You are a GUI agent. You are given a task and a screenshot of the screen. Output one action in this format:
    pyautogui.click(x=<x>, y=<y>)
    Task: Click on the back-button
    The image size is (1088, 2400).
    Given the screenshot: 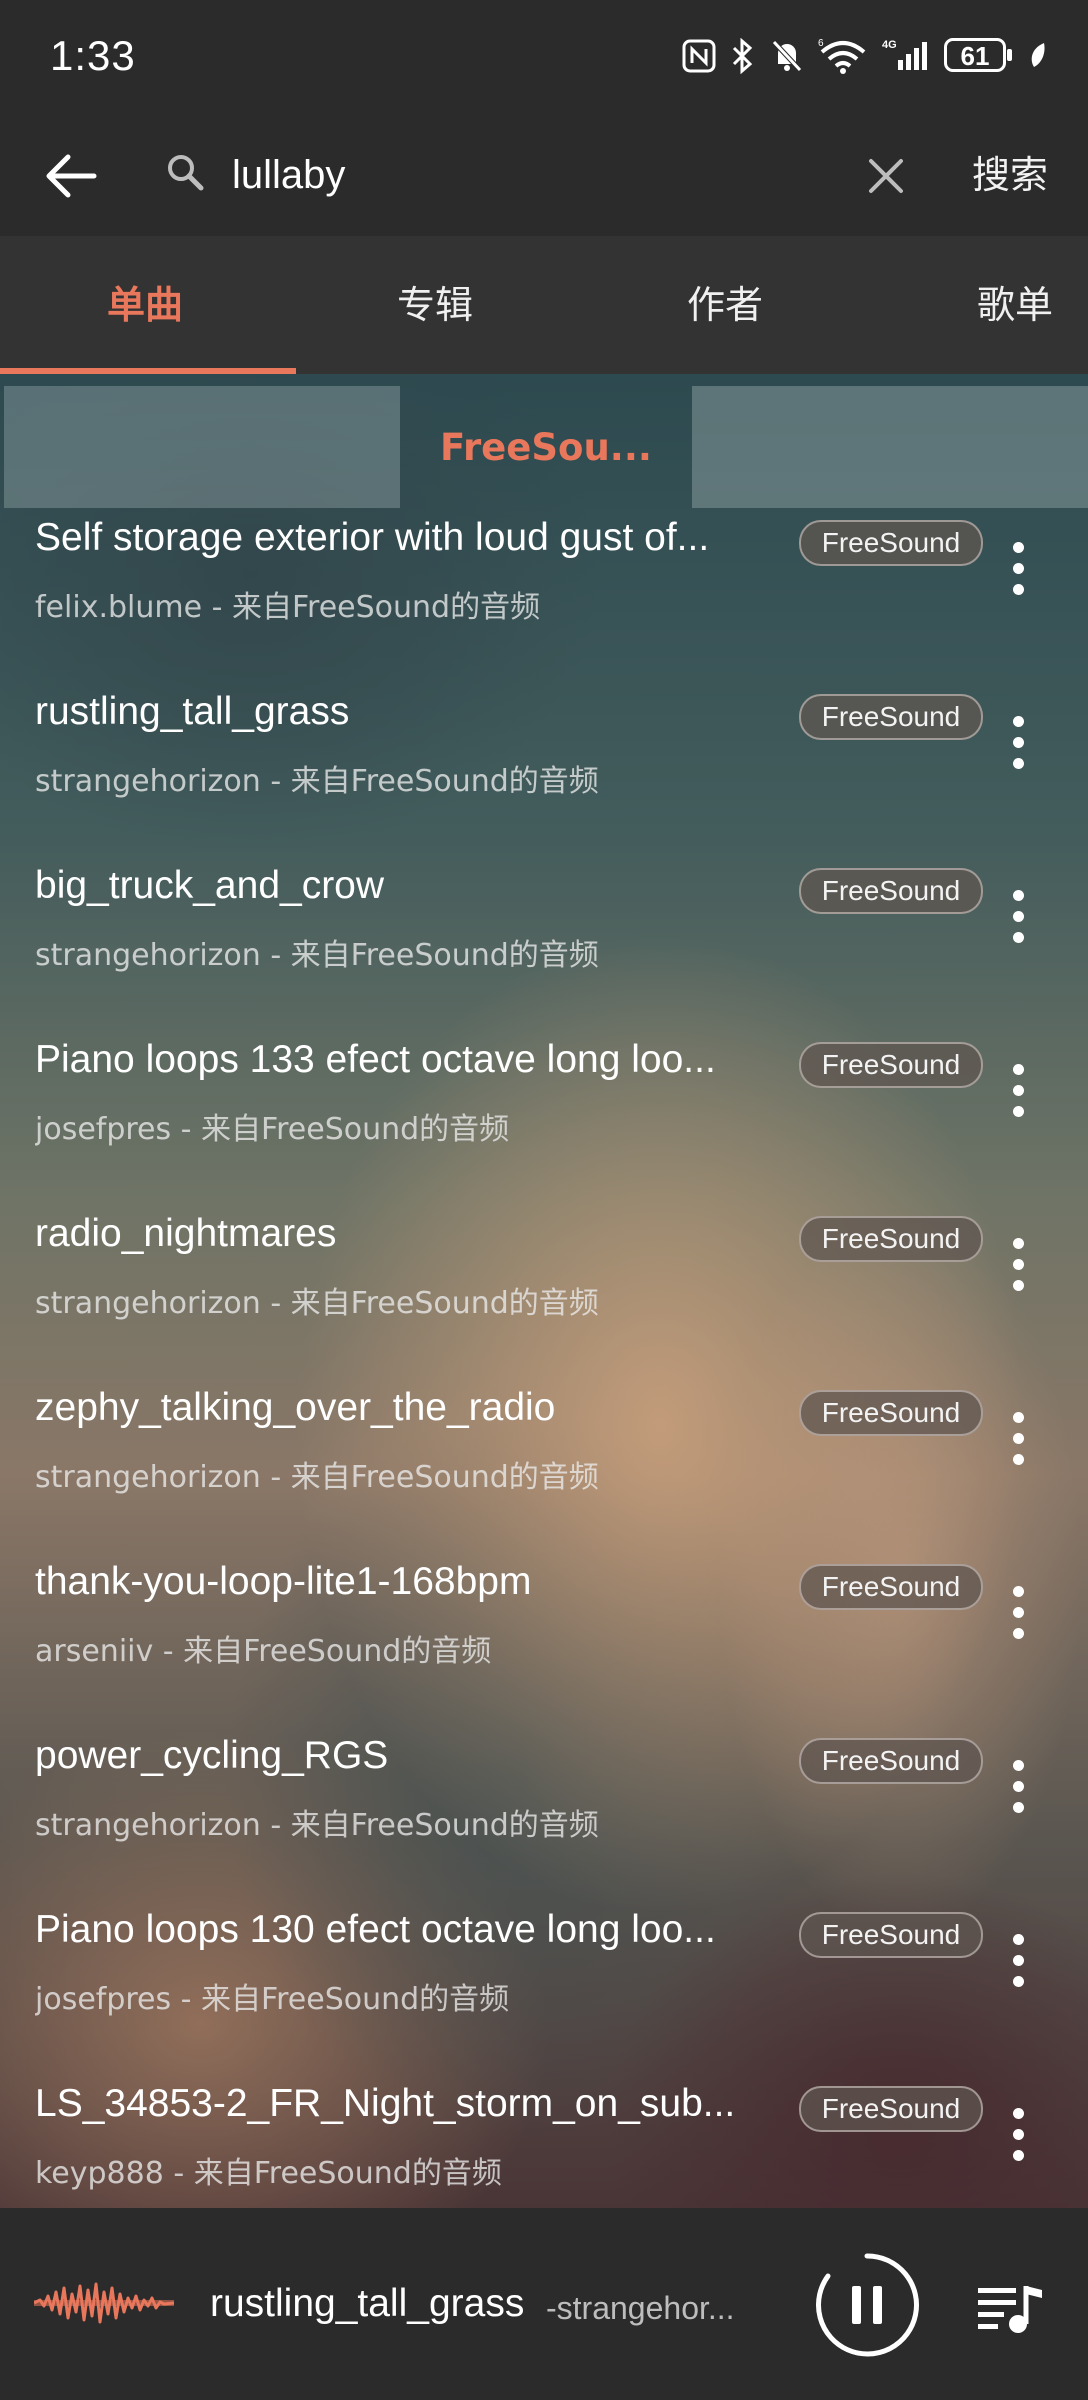 What is the action you would take?
    pyautogui.click(x=71, y=176)
    